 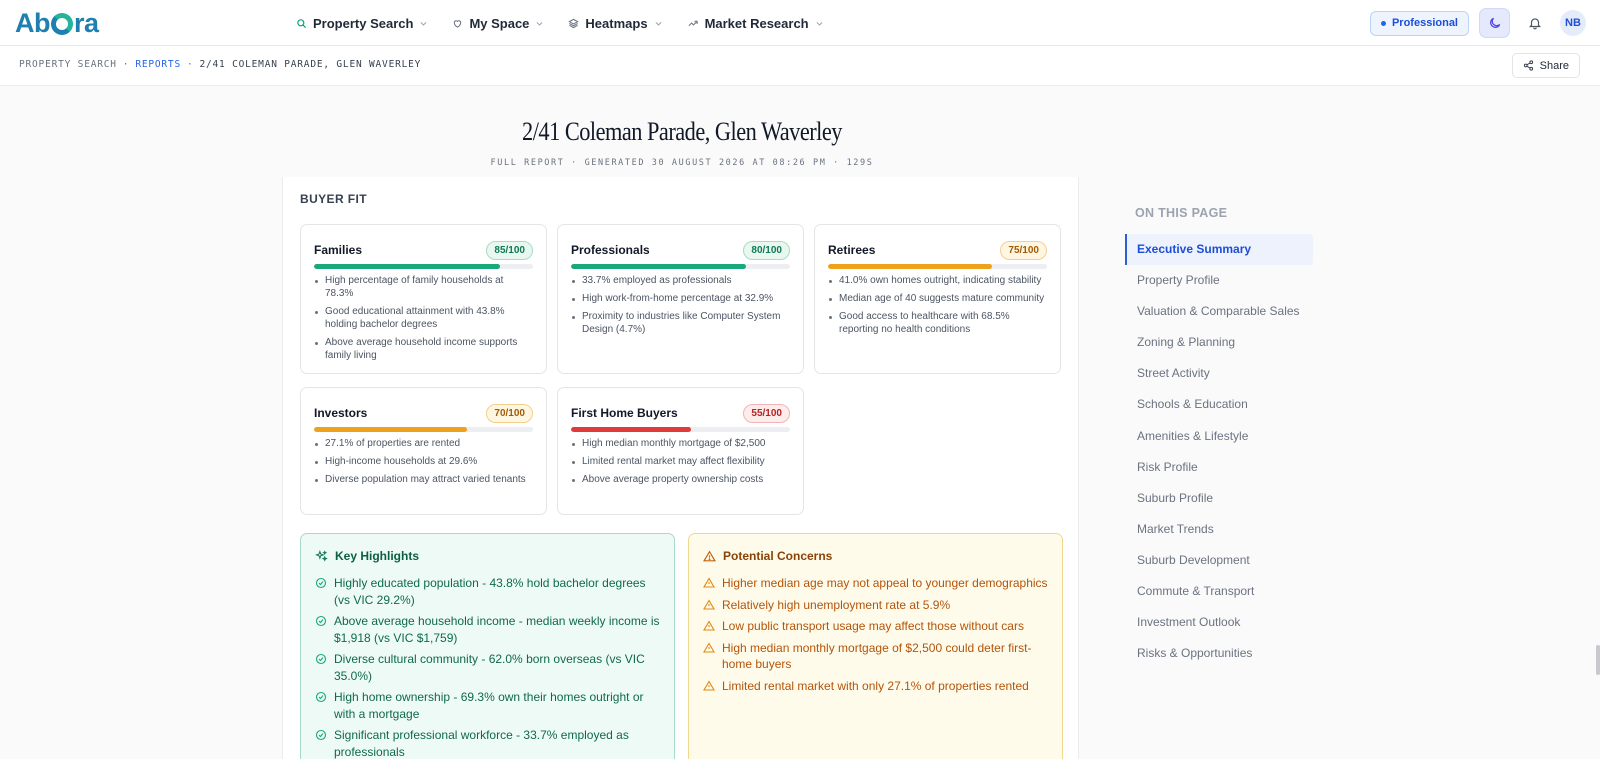 What do you see at coordinates (1219, 311) in the screenshot?
I see `toc-item-valuation: Valuation & Comparable Sales` at bounding box center [1219, 311].